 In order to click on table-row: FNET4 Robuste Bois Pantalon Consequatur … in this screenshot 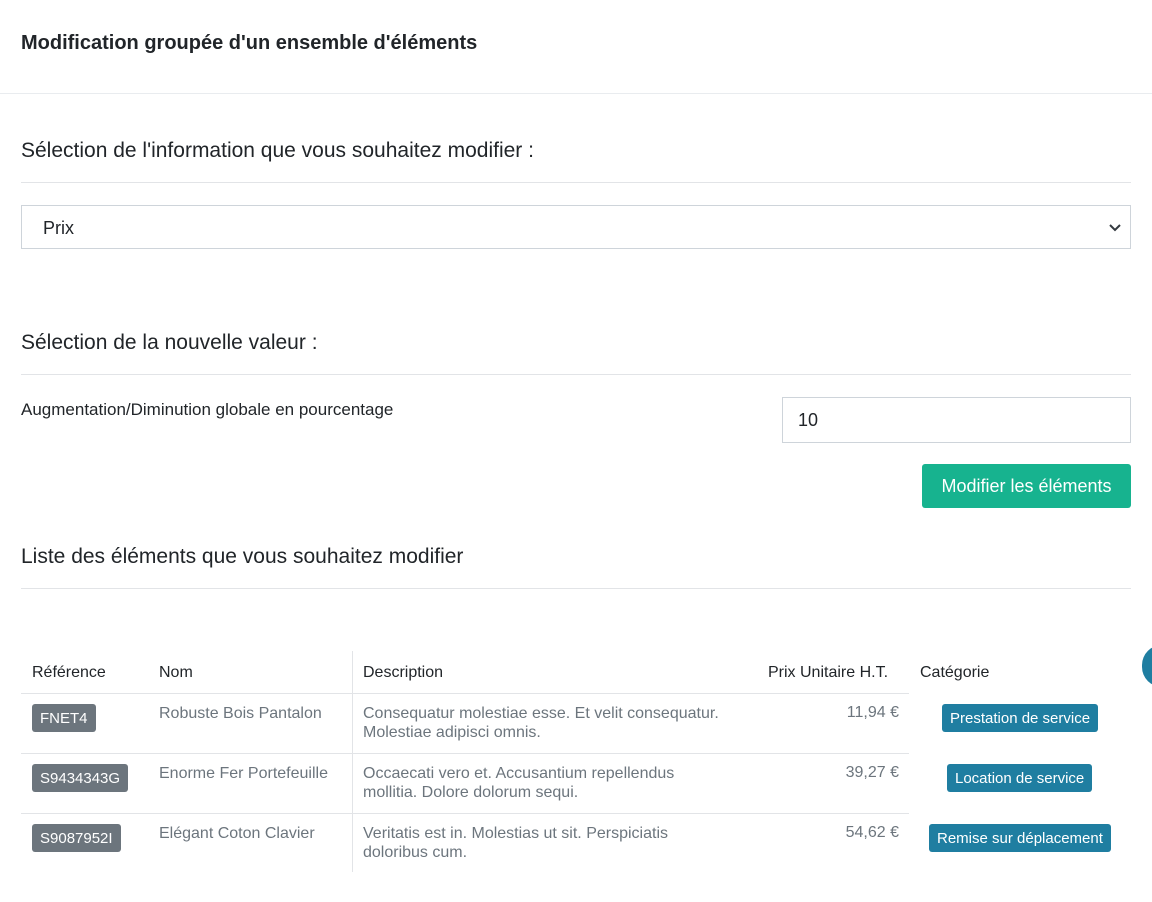, I will do `click(560, 723)`.